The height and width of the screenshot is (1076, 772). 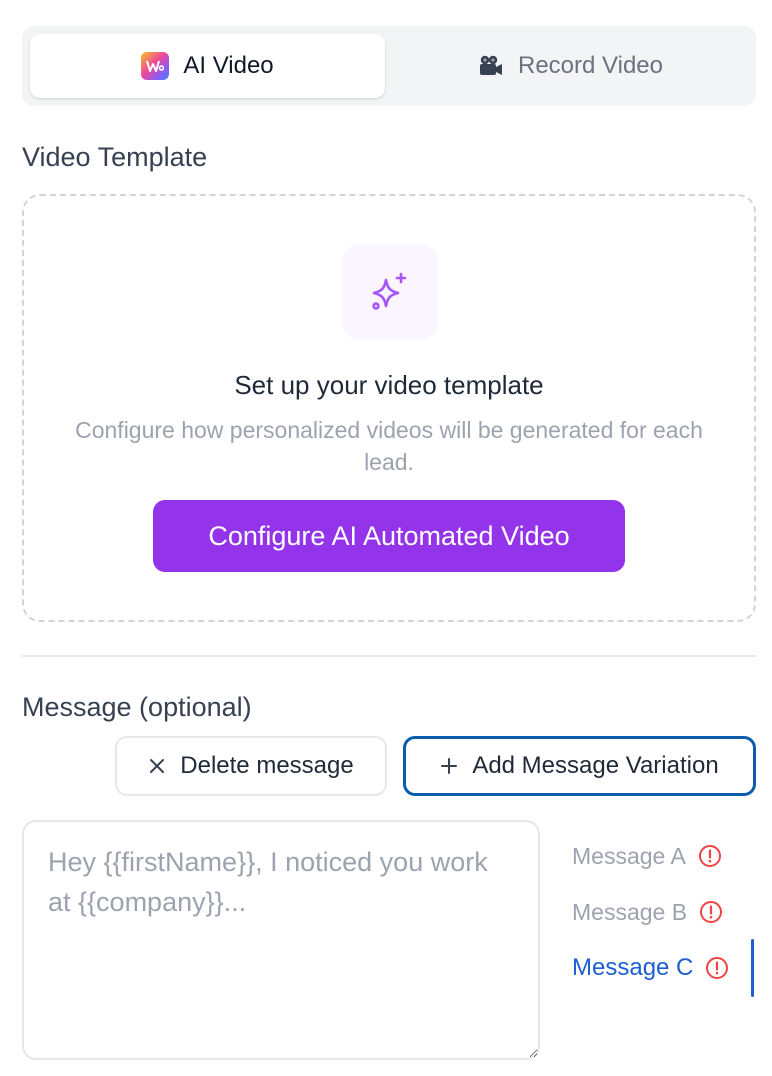 What do you see at coordinates (630, 911) in the screenshot?
I see `message-variation-label: Message B` at bounding box center [630, 911].